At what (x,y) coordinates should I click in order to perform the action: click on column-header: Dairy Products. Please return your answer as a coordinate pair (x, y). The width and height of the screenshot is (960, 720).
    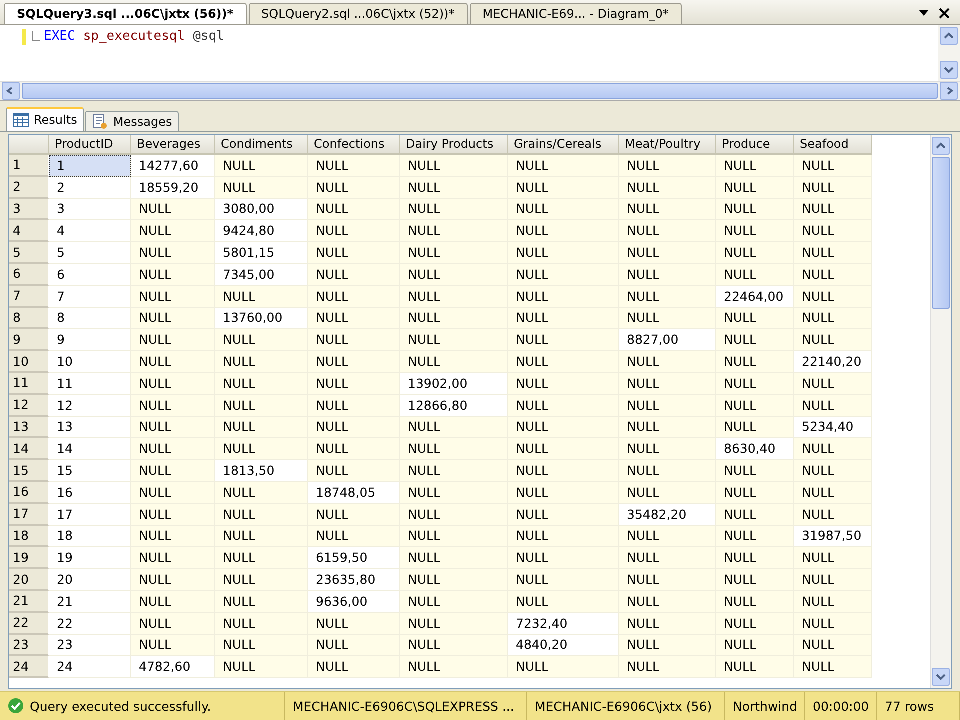
    Looking at the image, I should click on (454, 145).